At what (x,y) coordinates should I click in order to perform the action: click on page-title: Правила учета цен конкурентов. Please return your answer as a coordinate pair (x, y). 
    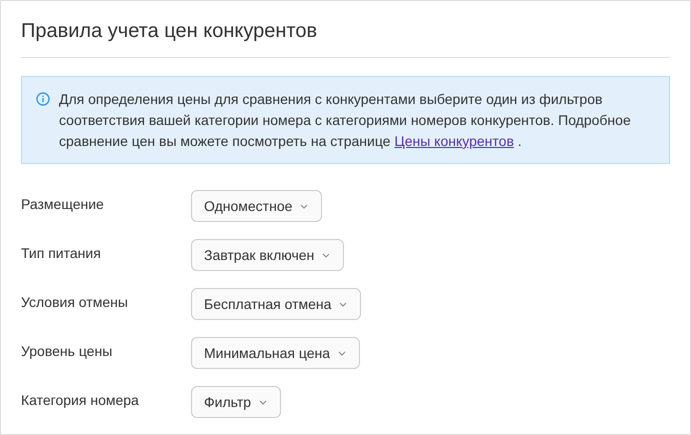
    Looking at the image, I should click on (169, 31).